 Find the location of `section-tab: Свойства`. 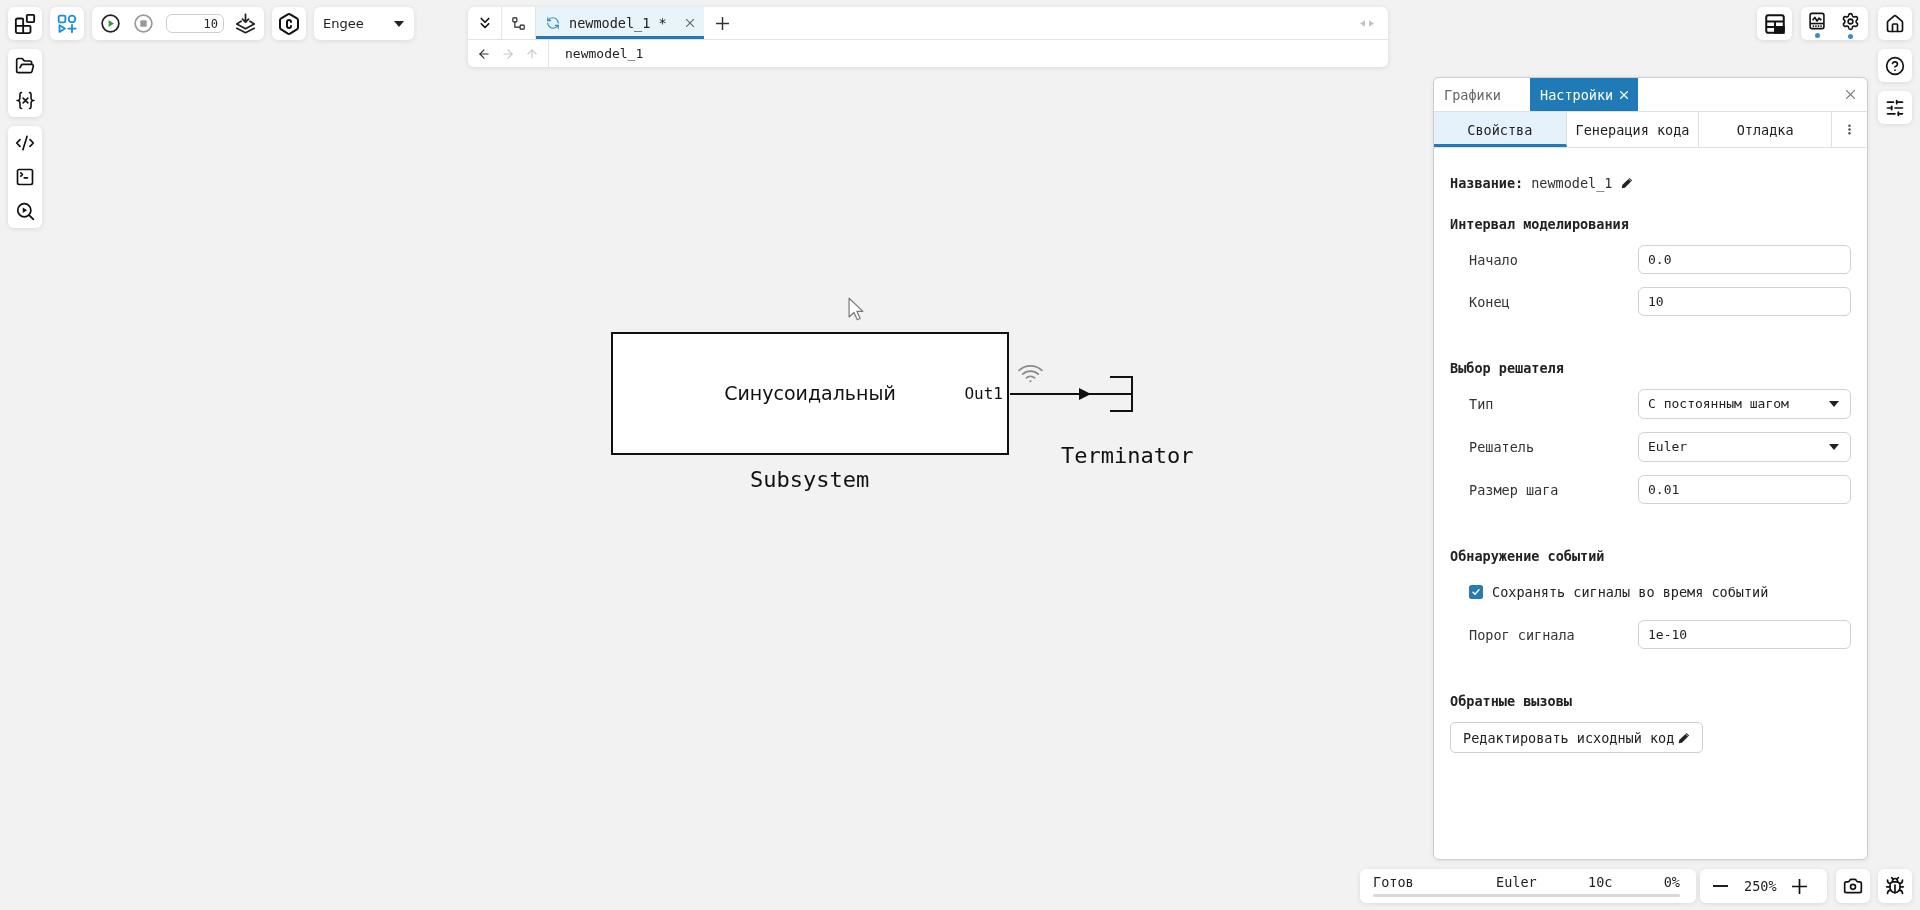

section-tab: Свойства is located at coordinates (1500, 129).